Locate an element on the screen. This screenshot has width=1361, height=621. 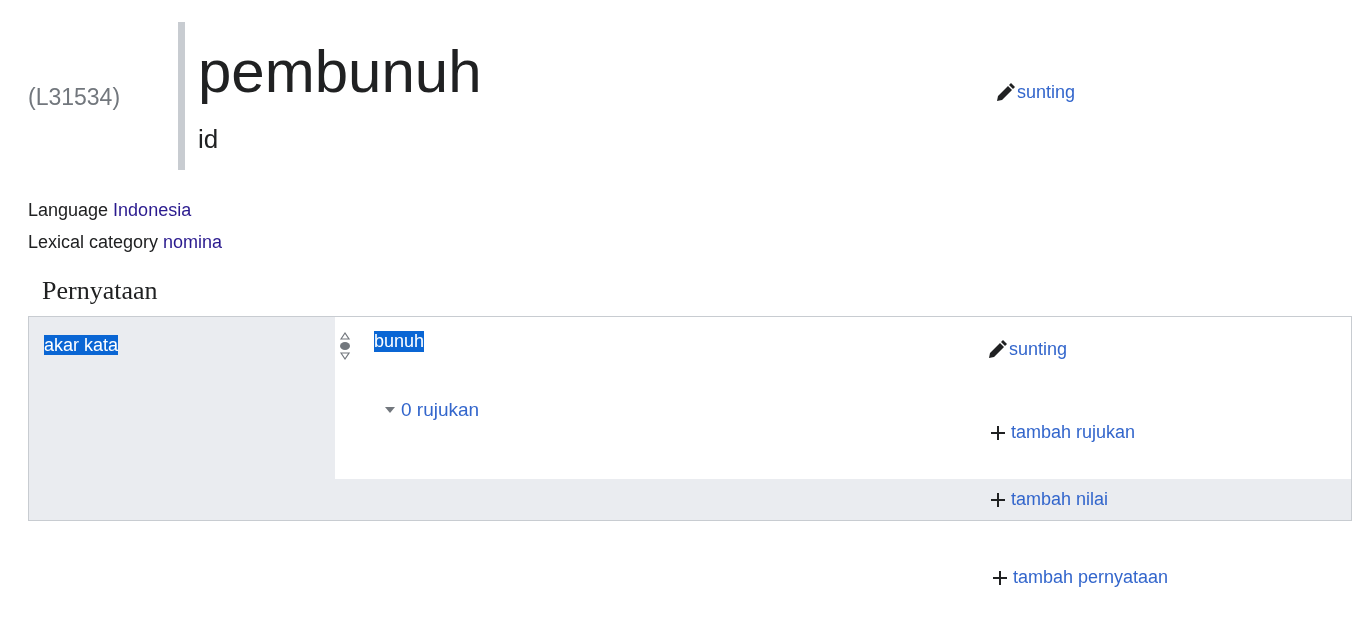
caret-icon is located at coordinates (390, 410).